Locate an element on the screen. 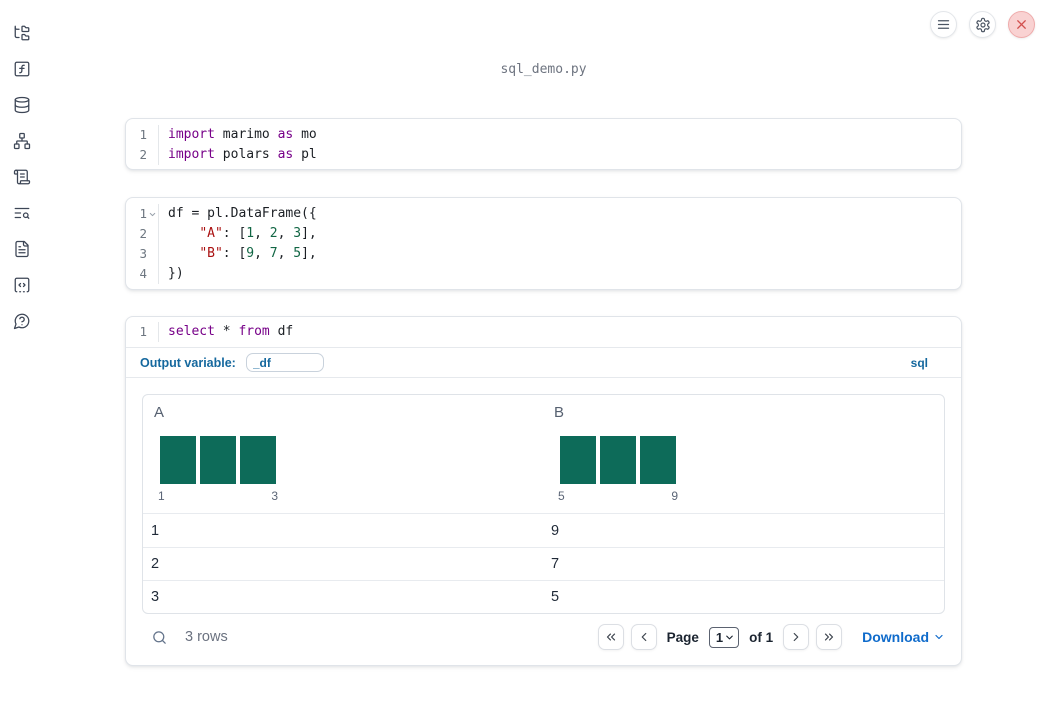  pagination: Page 1 of 1 Download is located at coordinates (771, 637).